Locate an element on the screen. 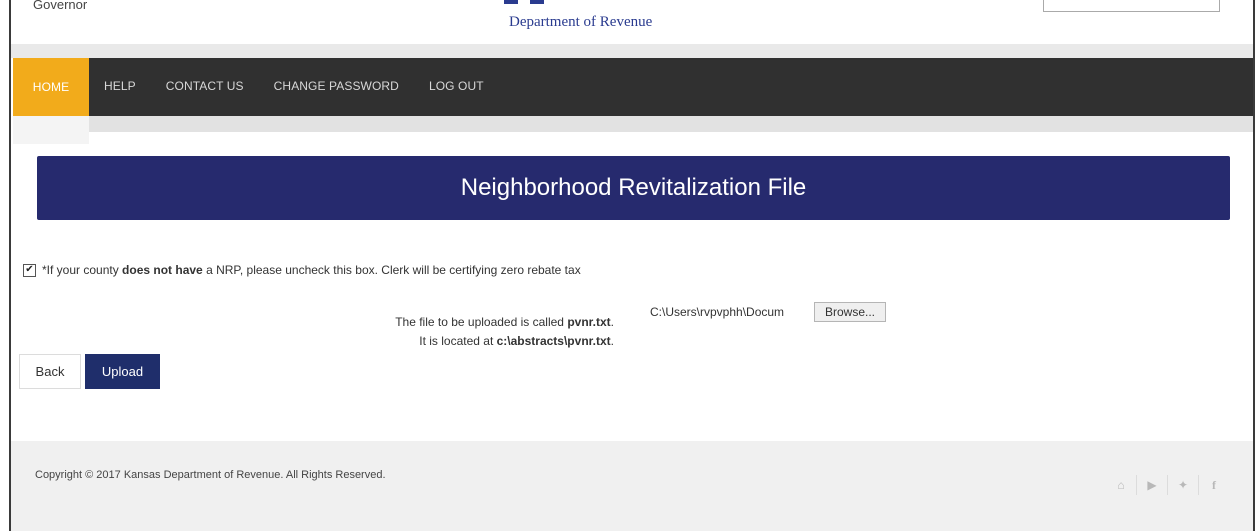 The image size is (1257, 531). social-links: ⌂ ▶ ✦ f is located at coordinates (1167, 485).